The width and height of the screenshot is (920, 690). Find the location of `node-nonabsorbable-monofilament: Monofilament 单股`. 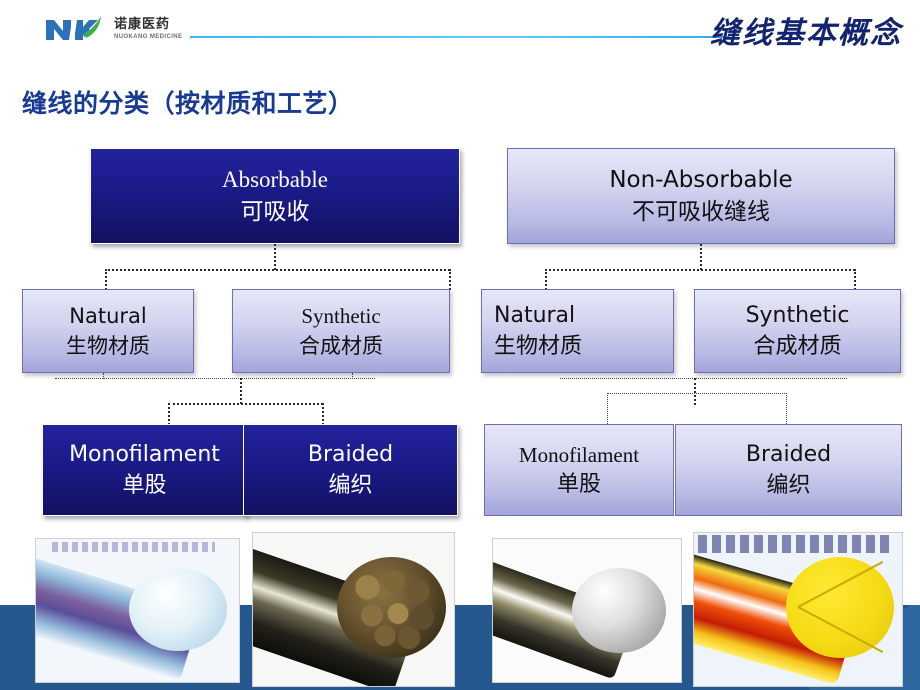

node-nonabsorbable-monofilament: Monofilament 单股 is located at coordinates (579, 470).